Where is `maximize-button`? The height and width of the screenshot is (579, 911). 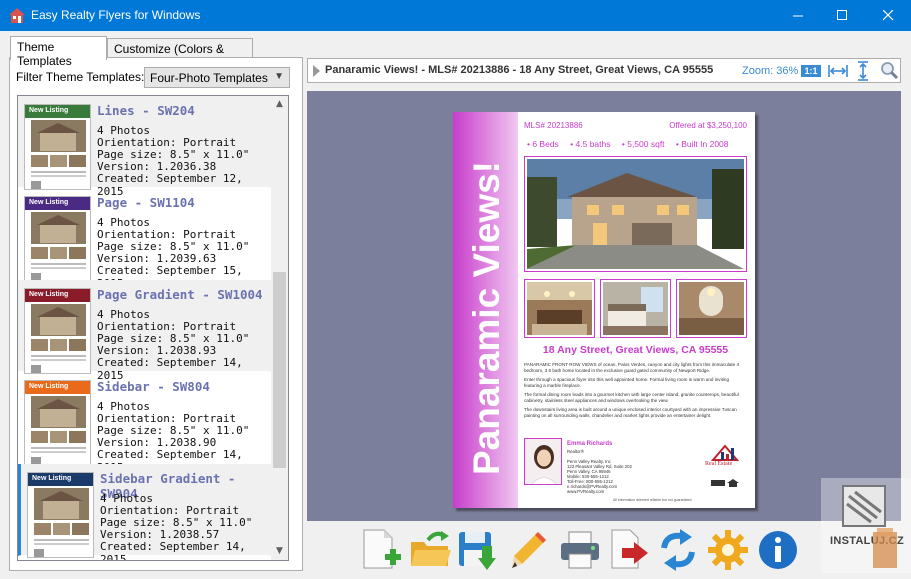
maximize-button is located at coordinates (842, 15).